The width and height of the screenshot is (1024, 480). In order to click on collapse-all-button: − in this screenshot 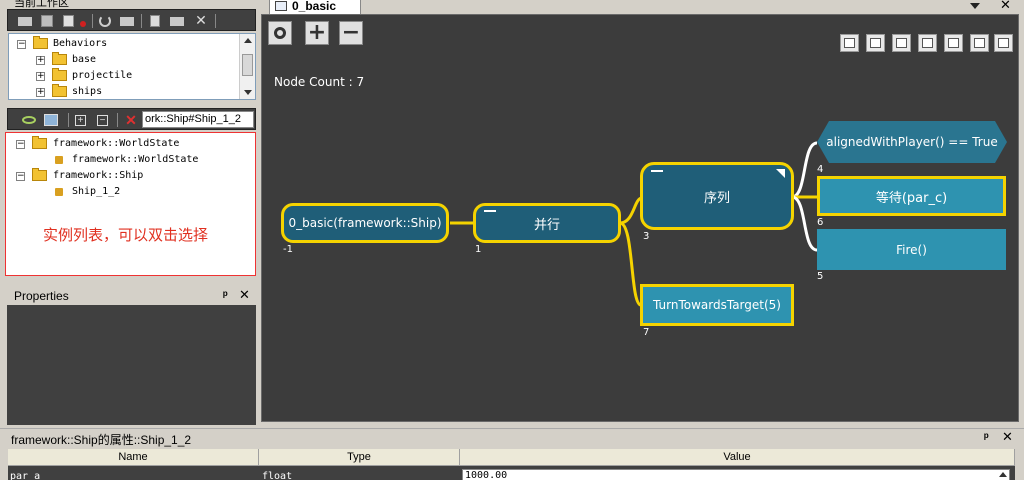, I will do `click(103, 120)`.